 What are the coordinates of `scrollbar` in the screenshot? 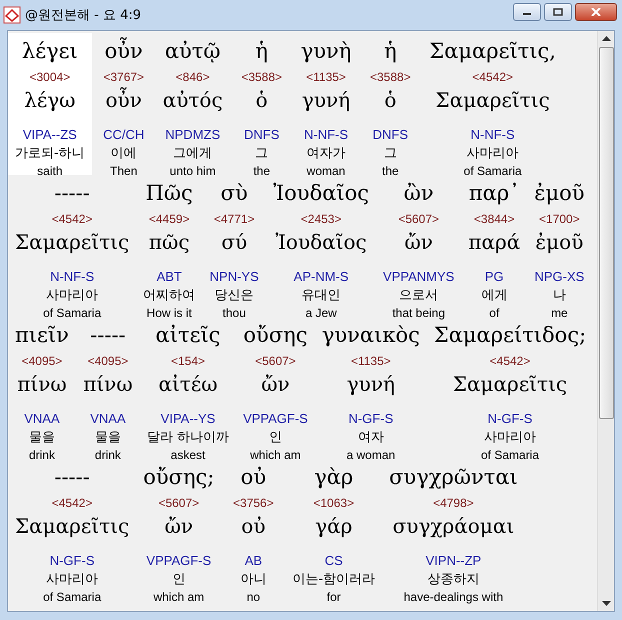 It's located at (605, 321).